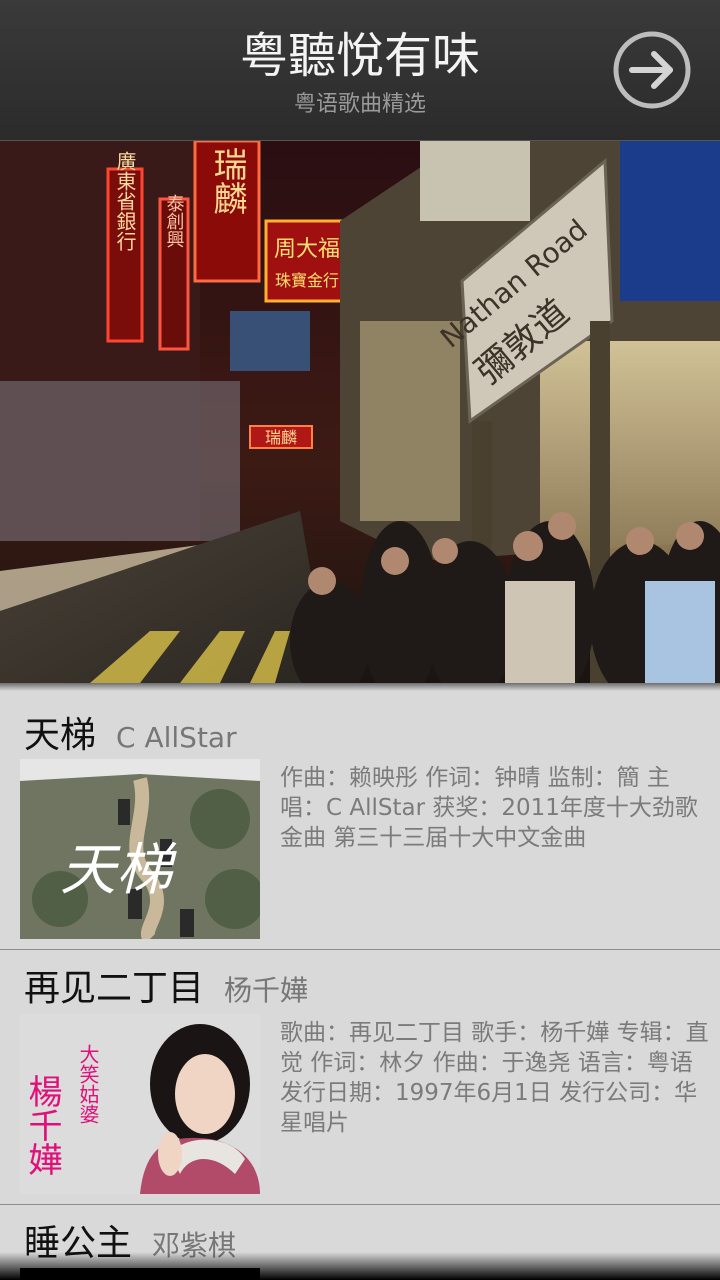 The image size is (720, 1280). What do you see at coordinates (88, 1084) in the screenshot?
I see `cover-subtitle: 大笑姑婆` at bounding box center [88, 1084].